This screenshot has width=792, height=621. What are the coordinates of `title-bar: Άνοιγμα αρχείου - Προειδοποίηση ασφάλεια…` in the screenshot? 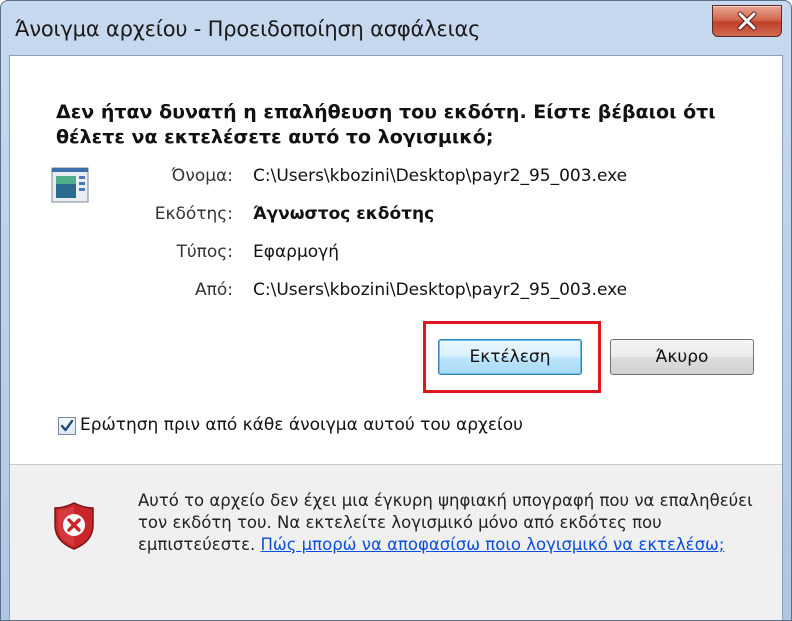 It's located at (396, 28).